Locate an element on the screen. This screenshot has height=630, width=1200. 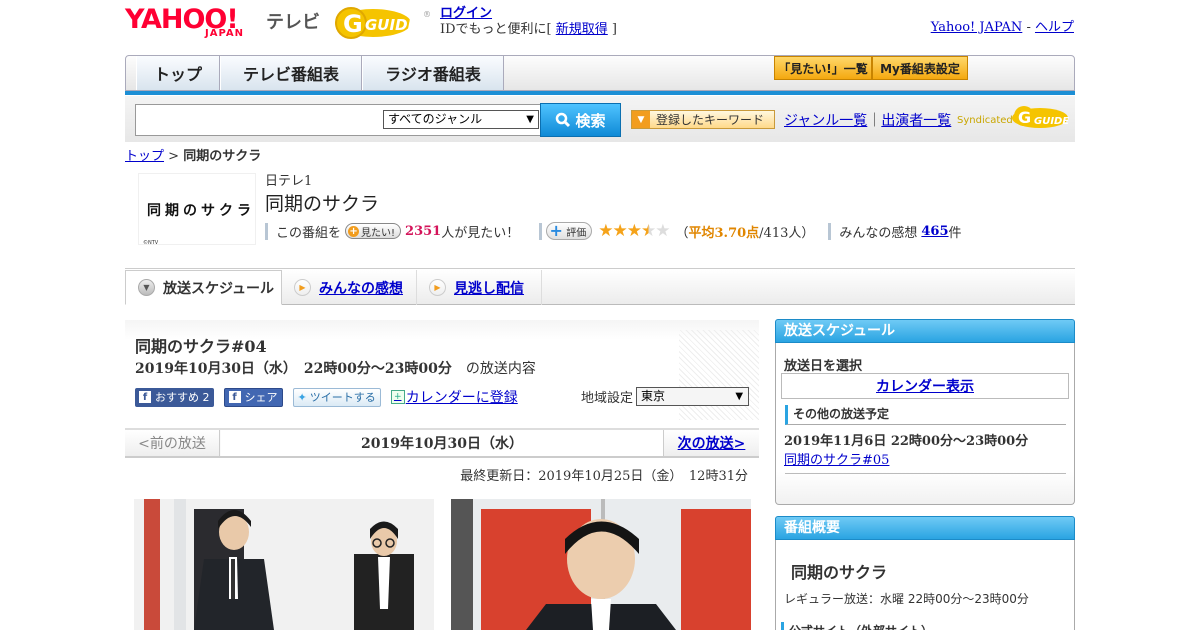
login-link: ログイン is located at coordinates (466, 13).